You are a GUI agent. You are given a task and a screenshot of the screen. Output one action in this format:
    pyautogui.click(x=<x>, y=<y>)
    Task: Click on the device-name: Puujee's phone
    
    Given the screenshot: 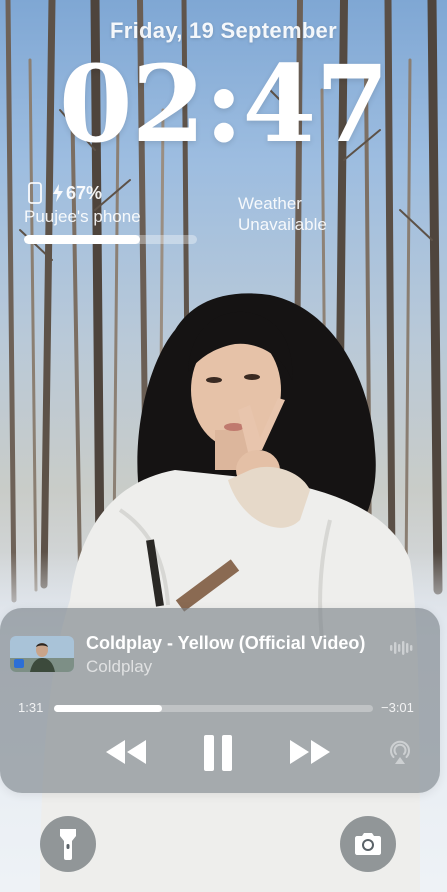 What is the action you would take?
    pyautogui.click(x=82, y=216)
    